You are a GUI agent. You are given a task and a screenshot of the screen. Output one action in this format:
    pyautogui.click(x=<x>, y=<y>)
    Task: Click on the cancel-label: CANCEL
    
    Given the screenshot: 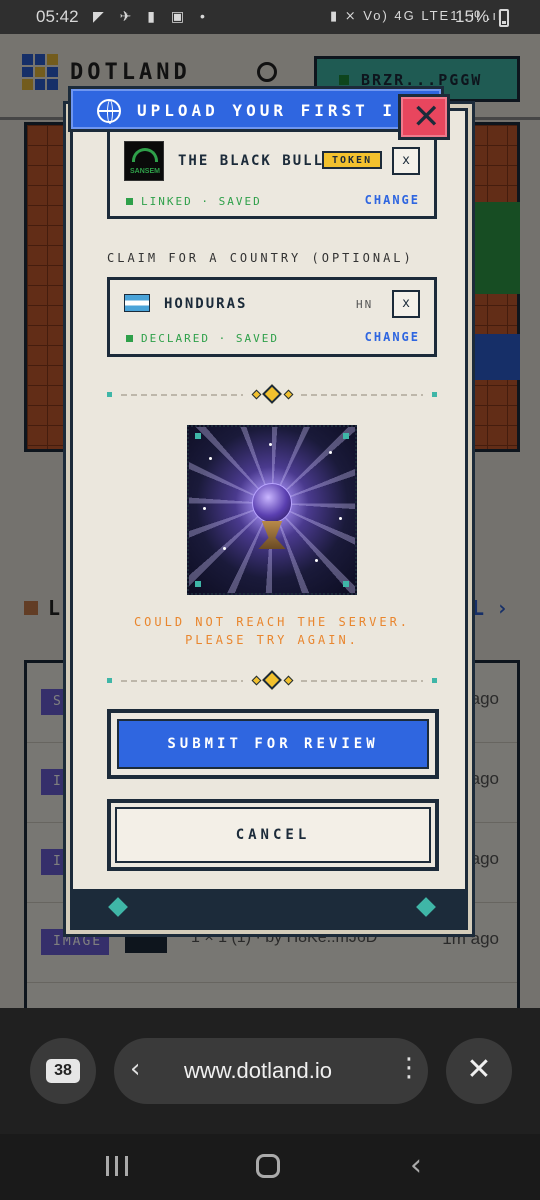 What is the action you would take?
    pyautogui.click(x=273, y=835)
    